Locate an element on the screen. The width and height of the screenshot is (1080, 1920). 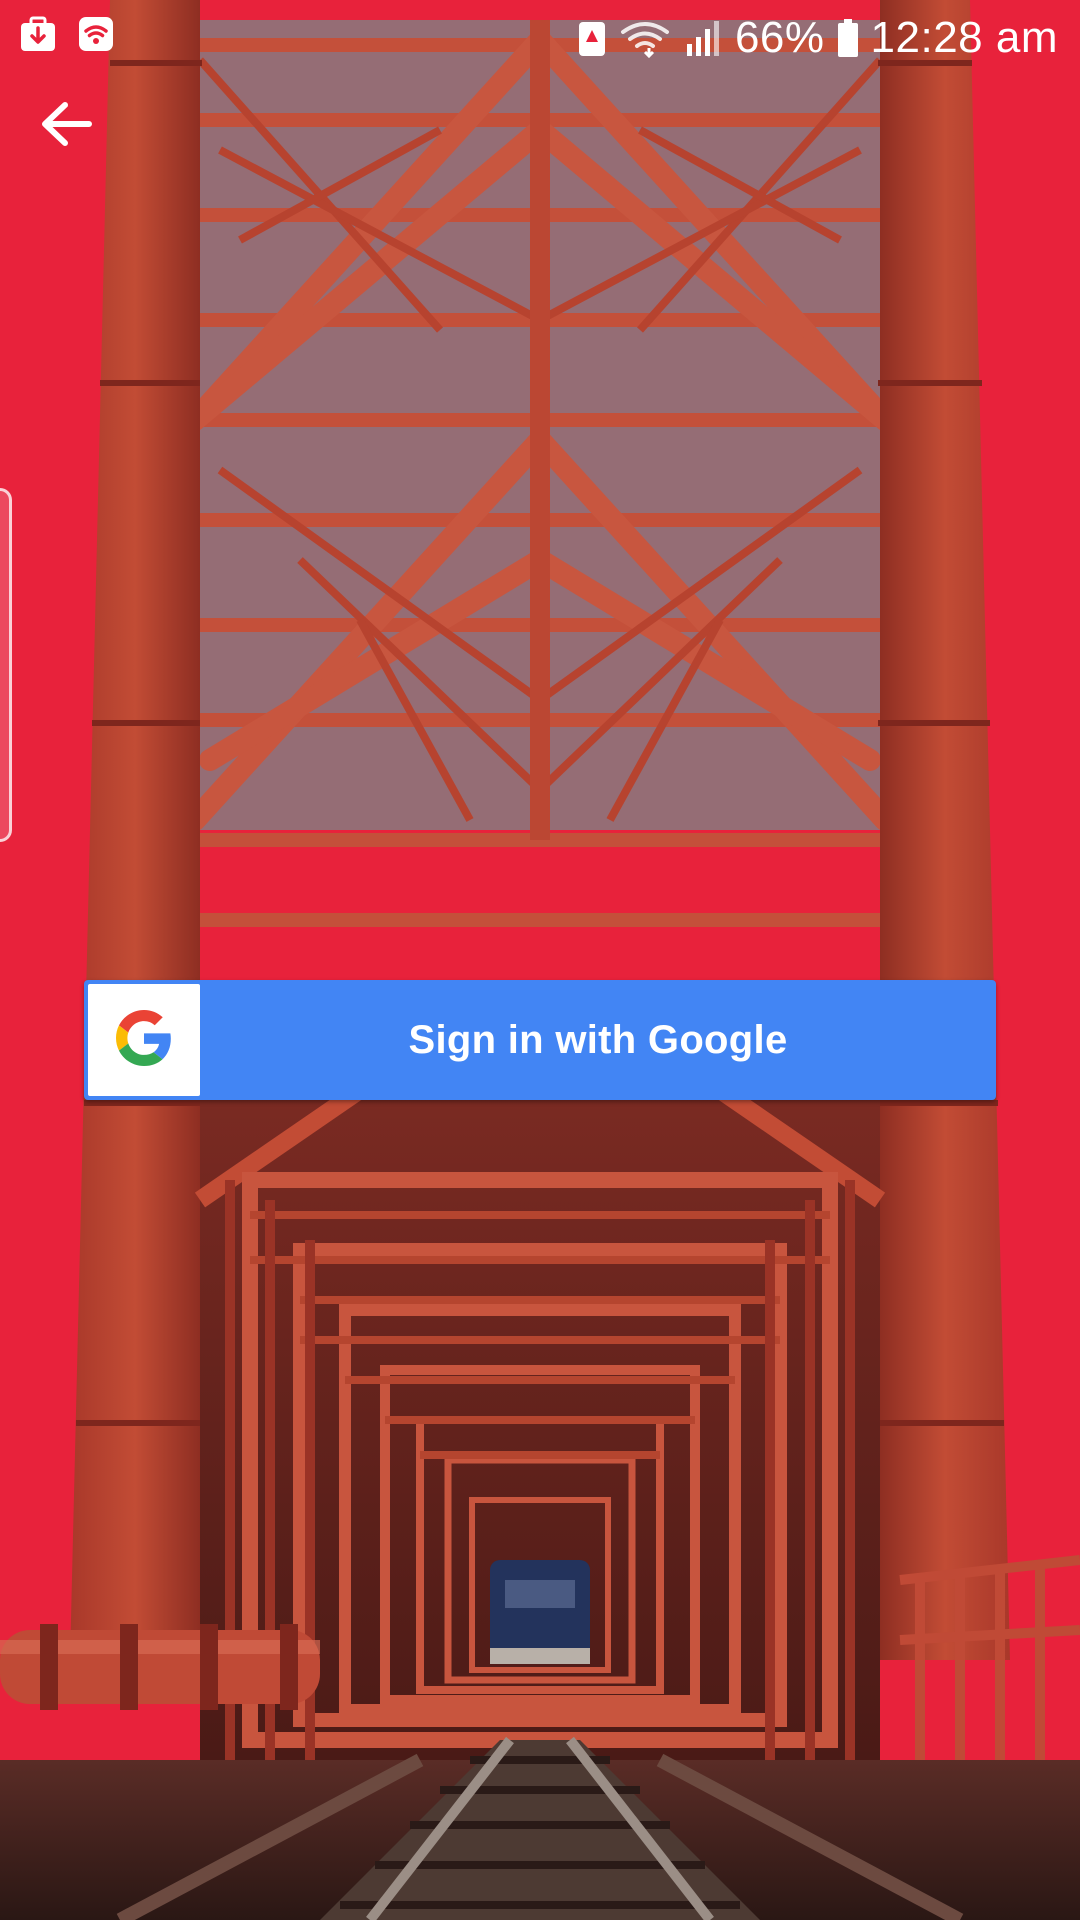
battery-icon is located at coordinates (848, 38).